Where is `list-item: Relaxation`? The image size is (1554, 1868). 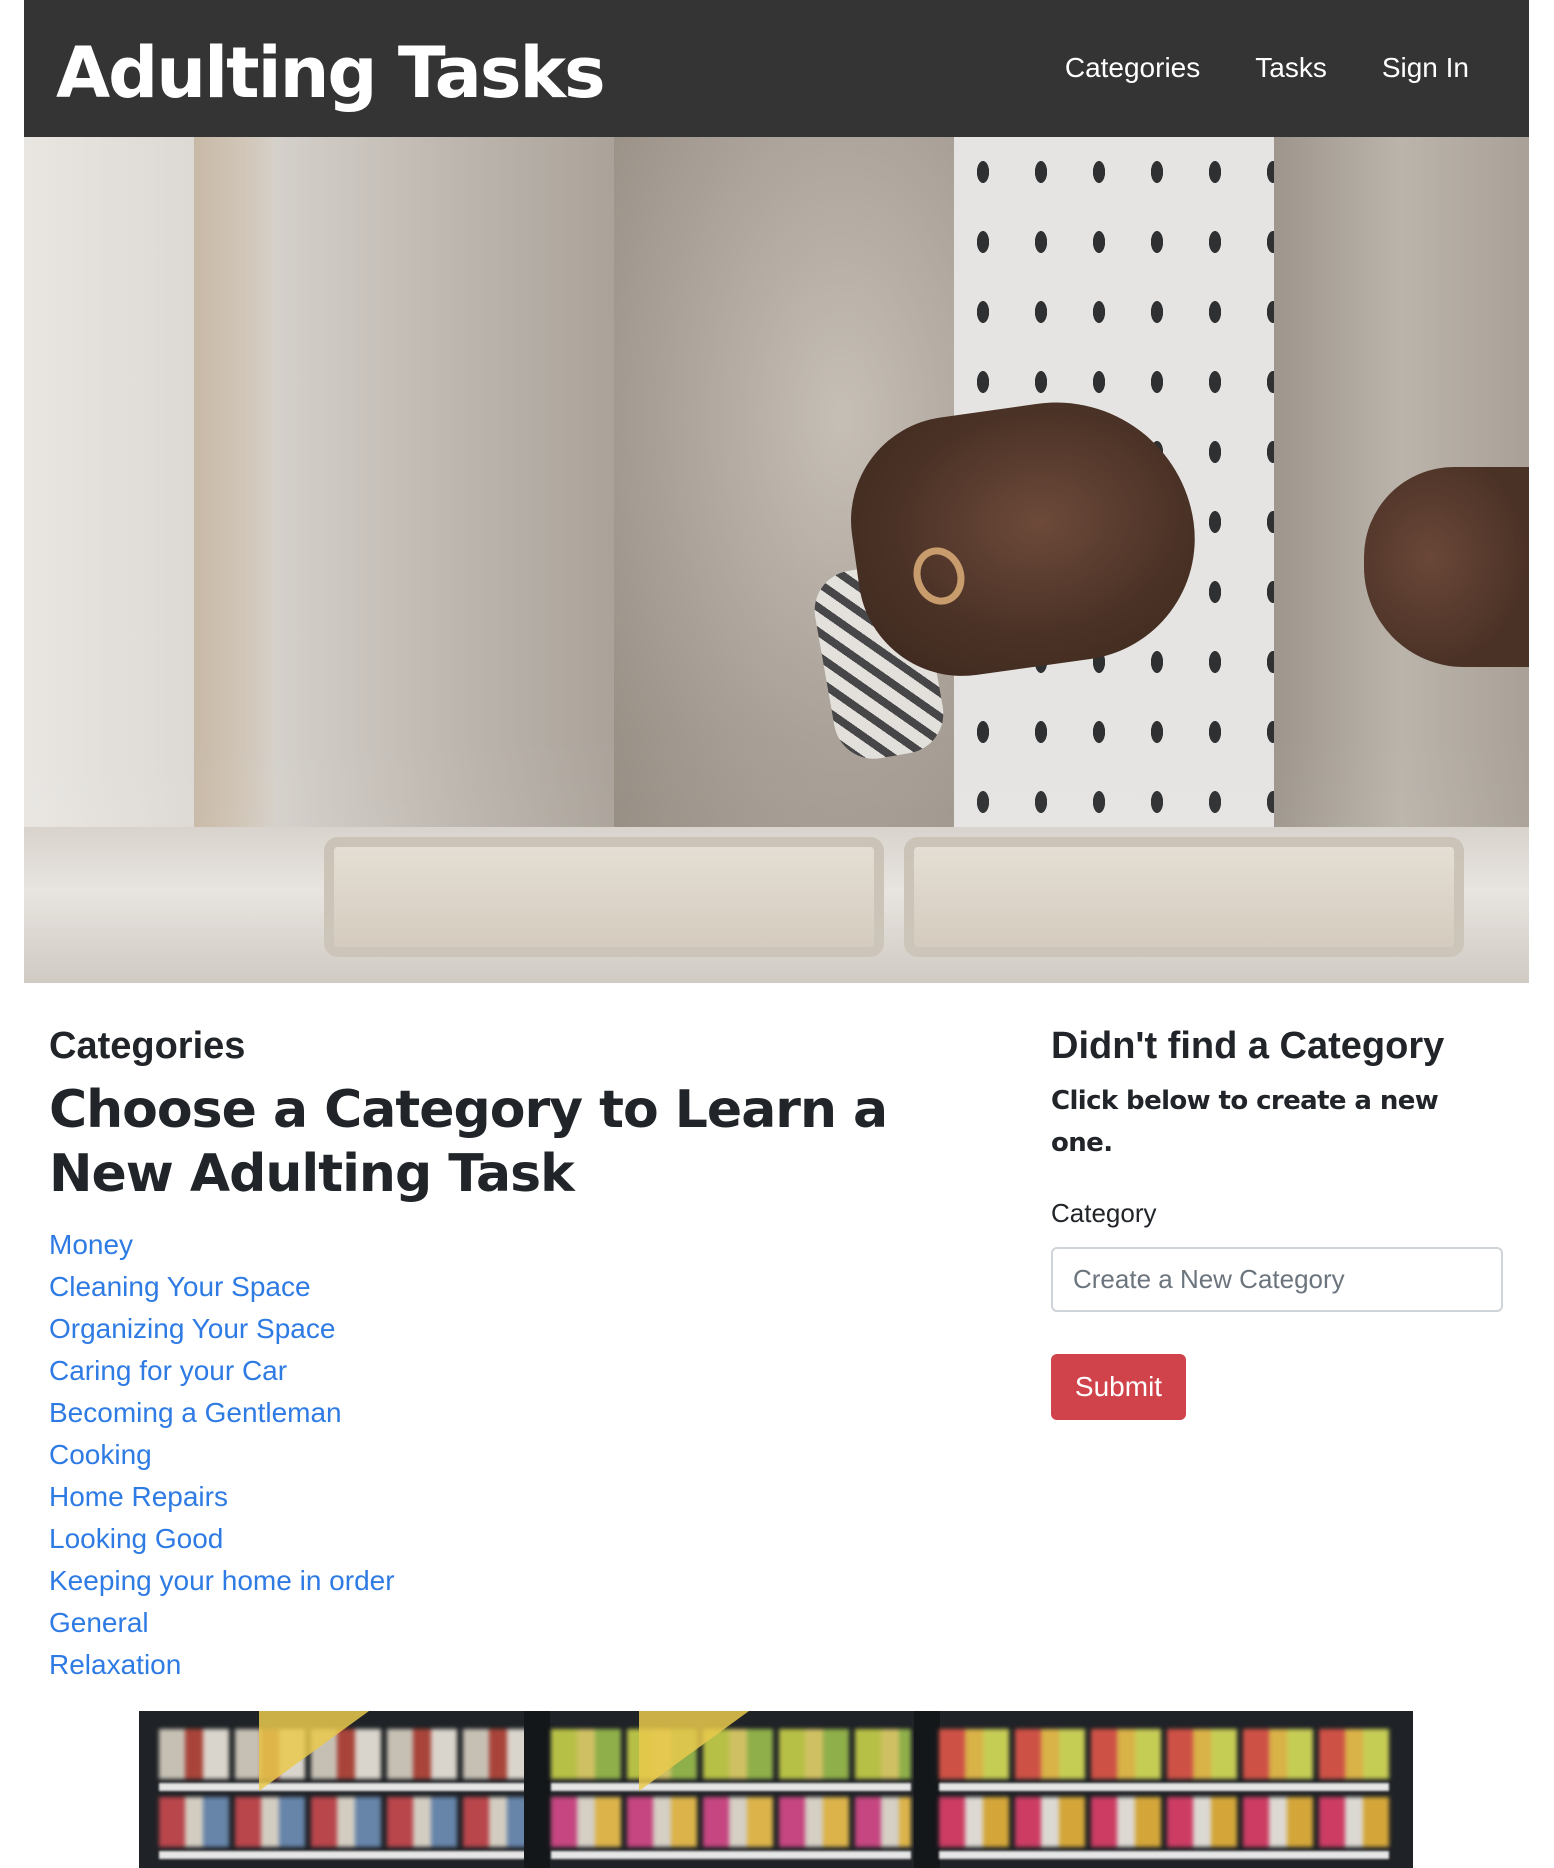 list-item: Relaxation is located at coordinates (222, 1666).